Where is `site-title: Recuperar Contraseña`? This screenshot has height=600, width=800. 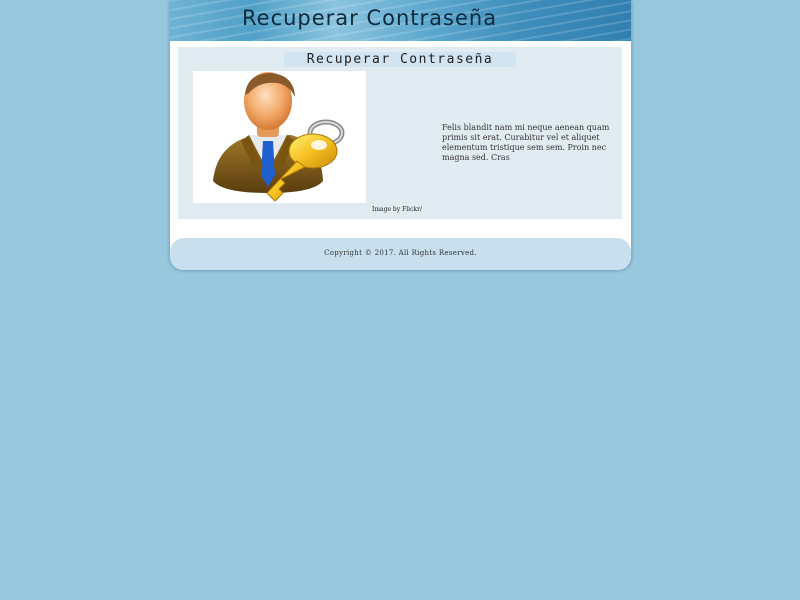 site-title: Recuperar Contraseña is located at coordinates (370, 18).